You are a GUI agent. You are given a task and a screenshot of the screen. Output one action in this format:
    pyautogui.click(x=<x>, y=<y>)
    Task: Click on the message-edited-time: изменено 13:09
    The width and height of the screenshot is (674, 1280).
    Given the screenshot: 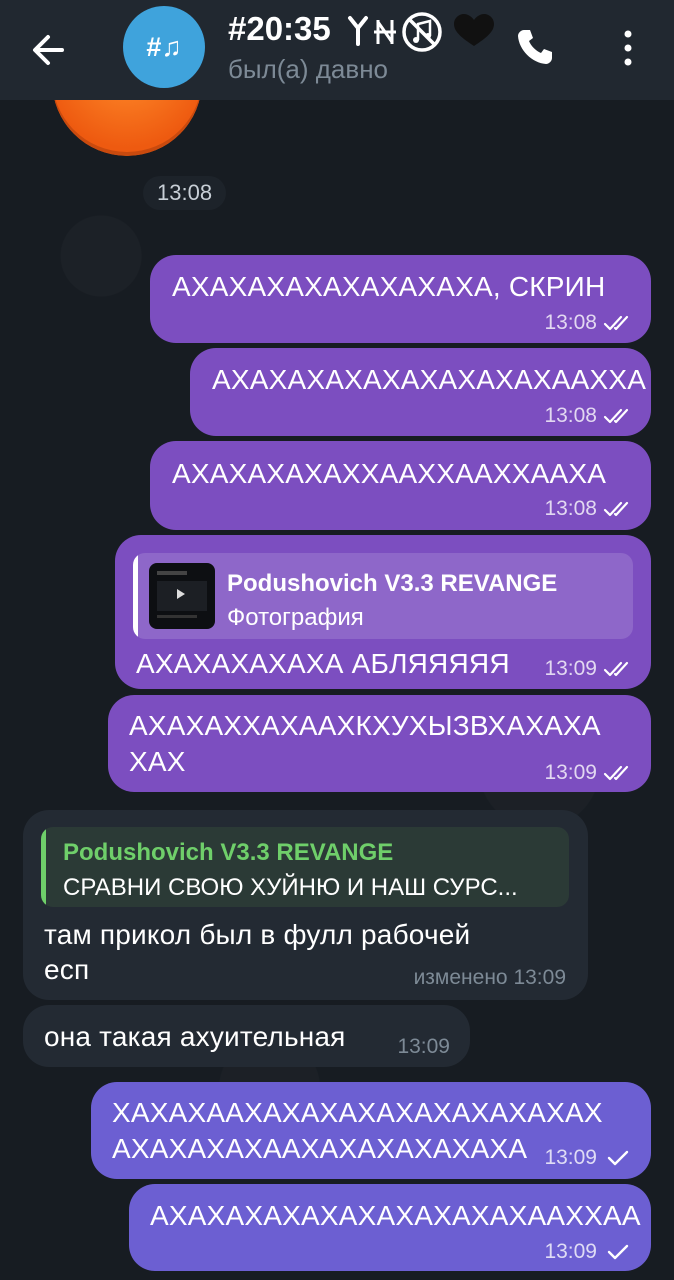 What is the action you would take?
    pyautogui.click(x=489, y=977)
    